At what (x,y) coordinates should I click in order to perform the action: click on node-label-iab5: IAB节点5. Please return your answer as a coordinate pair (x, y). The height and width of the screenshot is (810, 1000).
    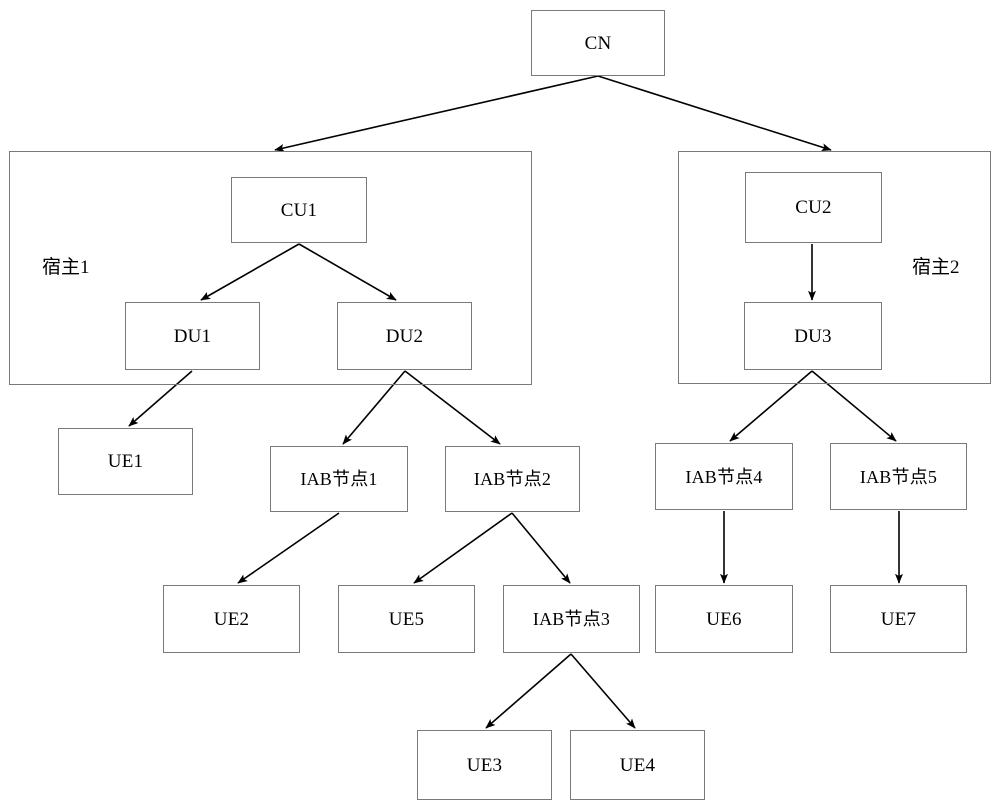
    Looking at the image, I should click on (898, 476).